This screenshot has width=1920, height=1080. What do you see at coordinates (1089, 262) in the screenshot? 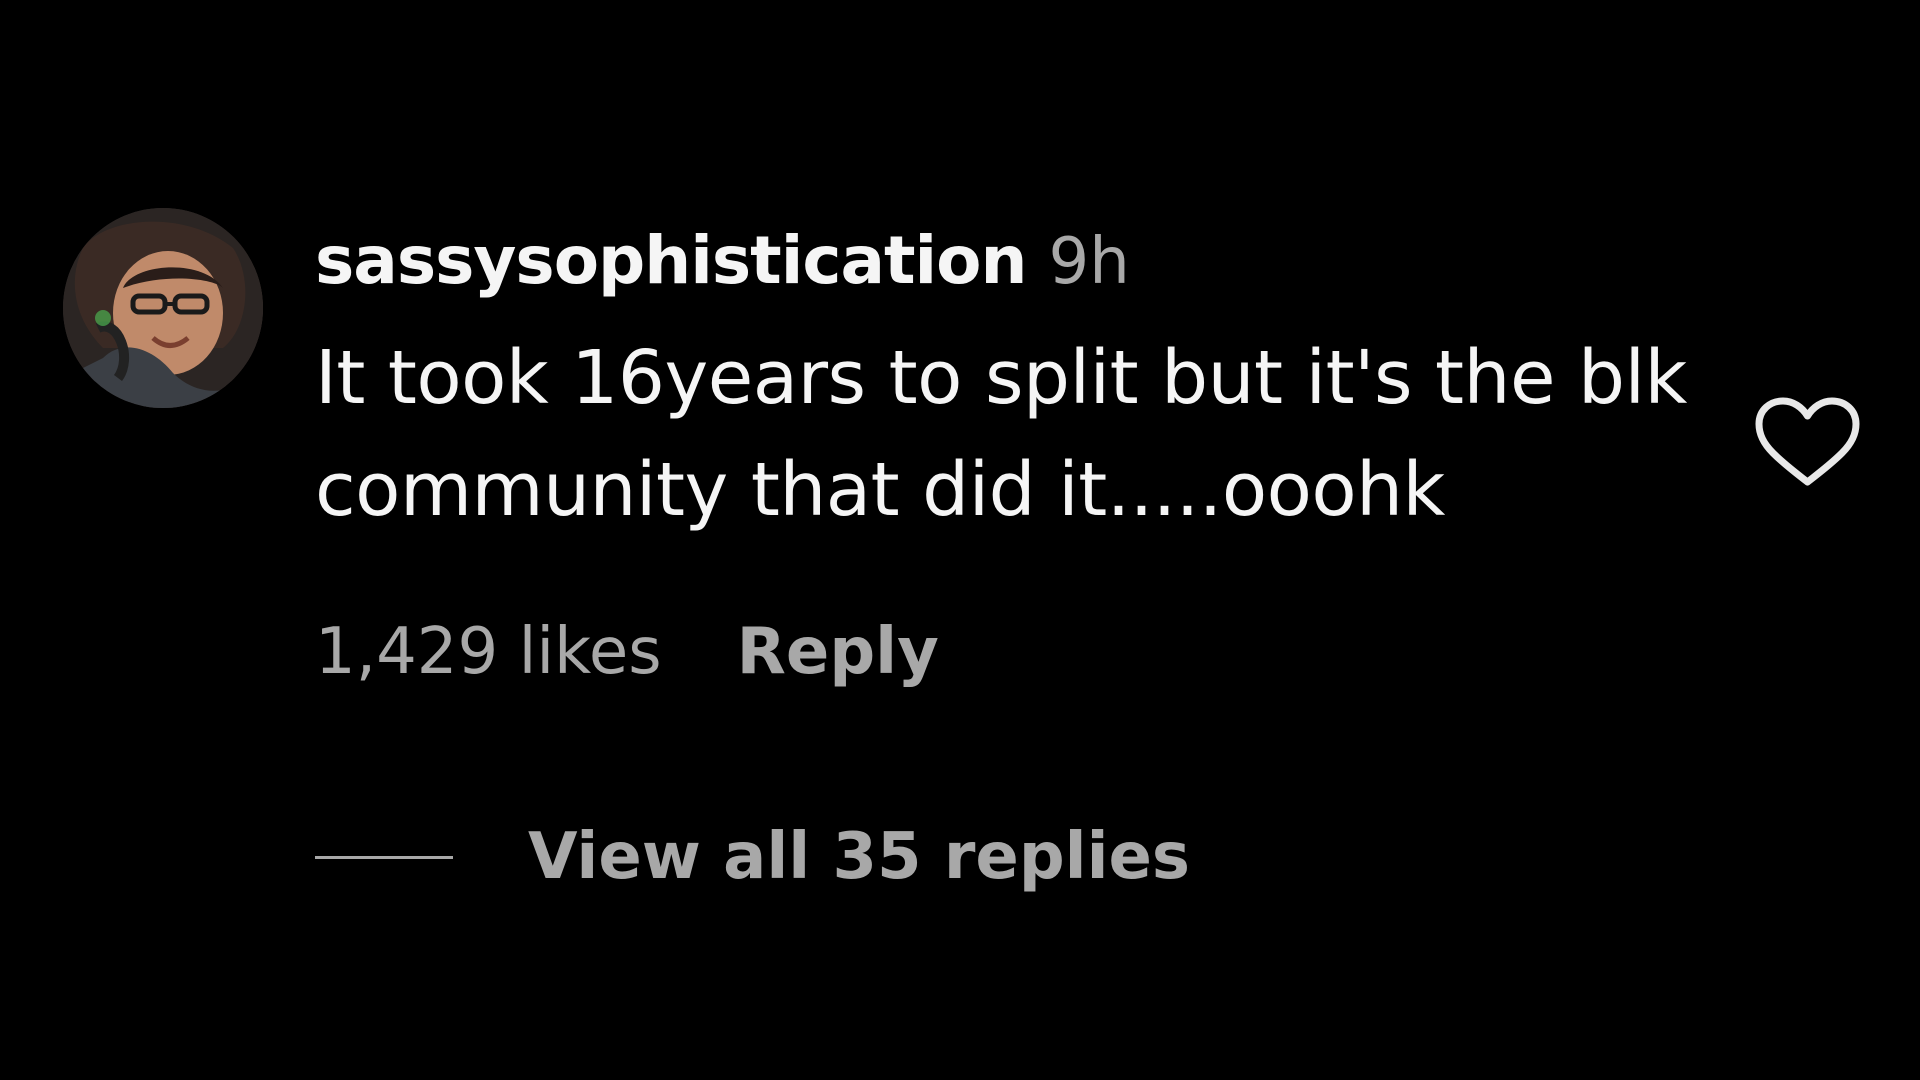
I see `comment-timestamp: 9h` at bounding box center [1089, 262].